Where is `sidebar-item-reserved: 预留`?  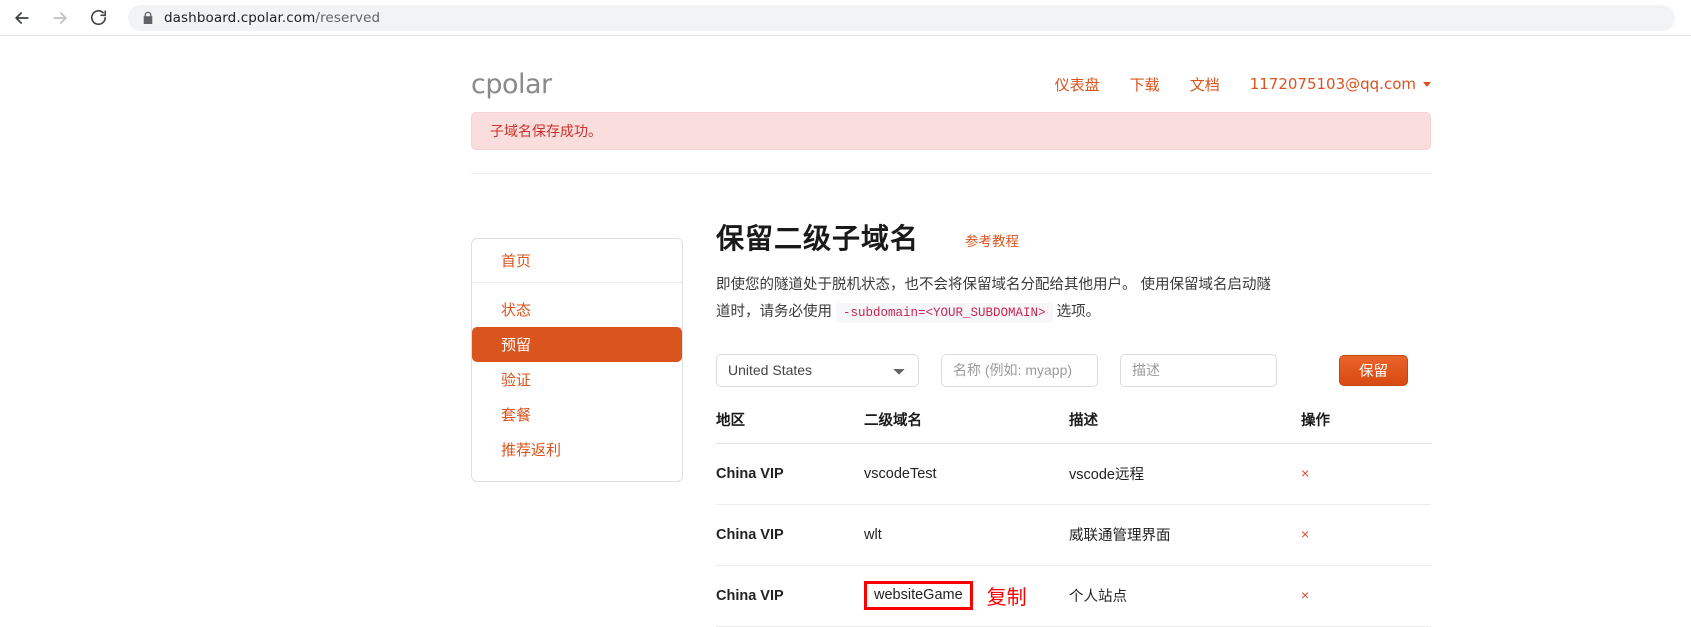 sidebar-item-reserved: 预留 is located at coordinates (577, 344).